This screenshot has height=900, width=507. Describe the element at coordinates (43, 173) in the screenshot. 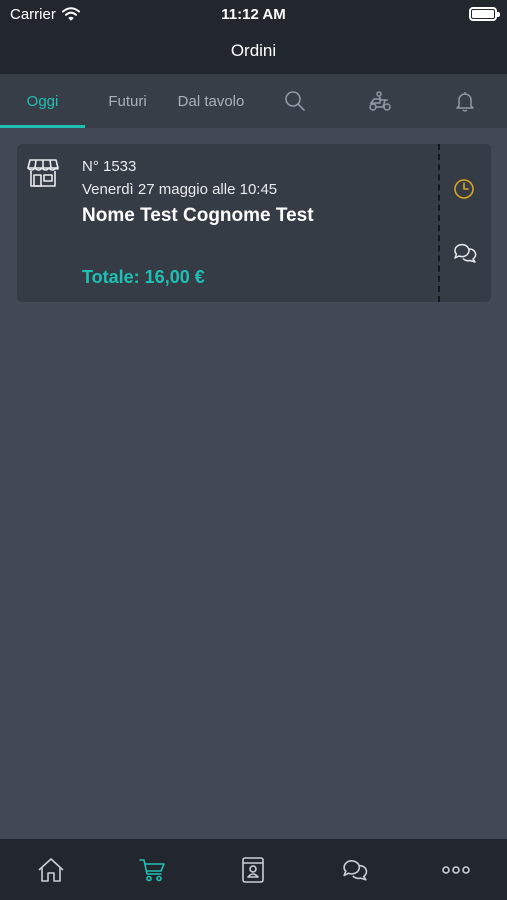

I see `shop-icon` at that location.